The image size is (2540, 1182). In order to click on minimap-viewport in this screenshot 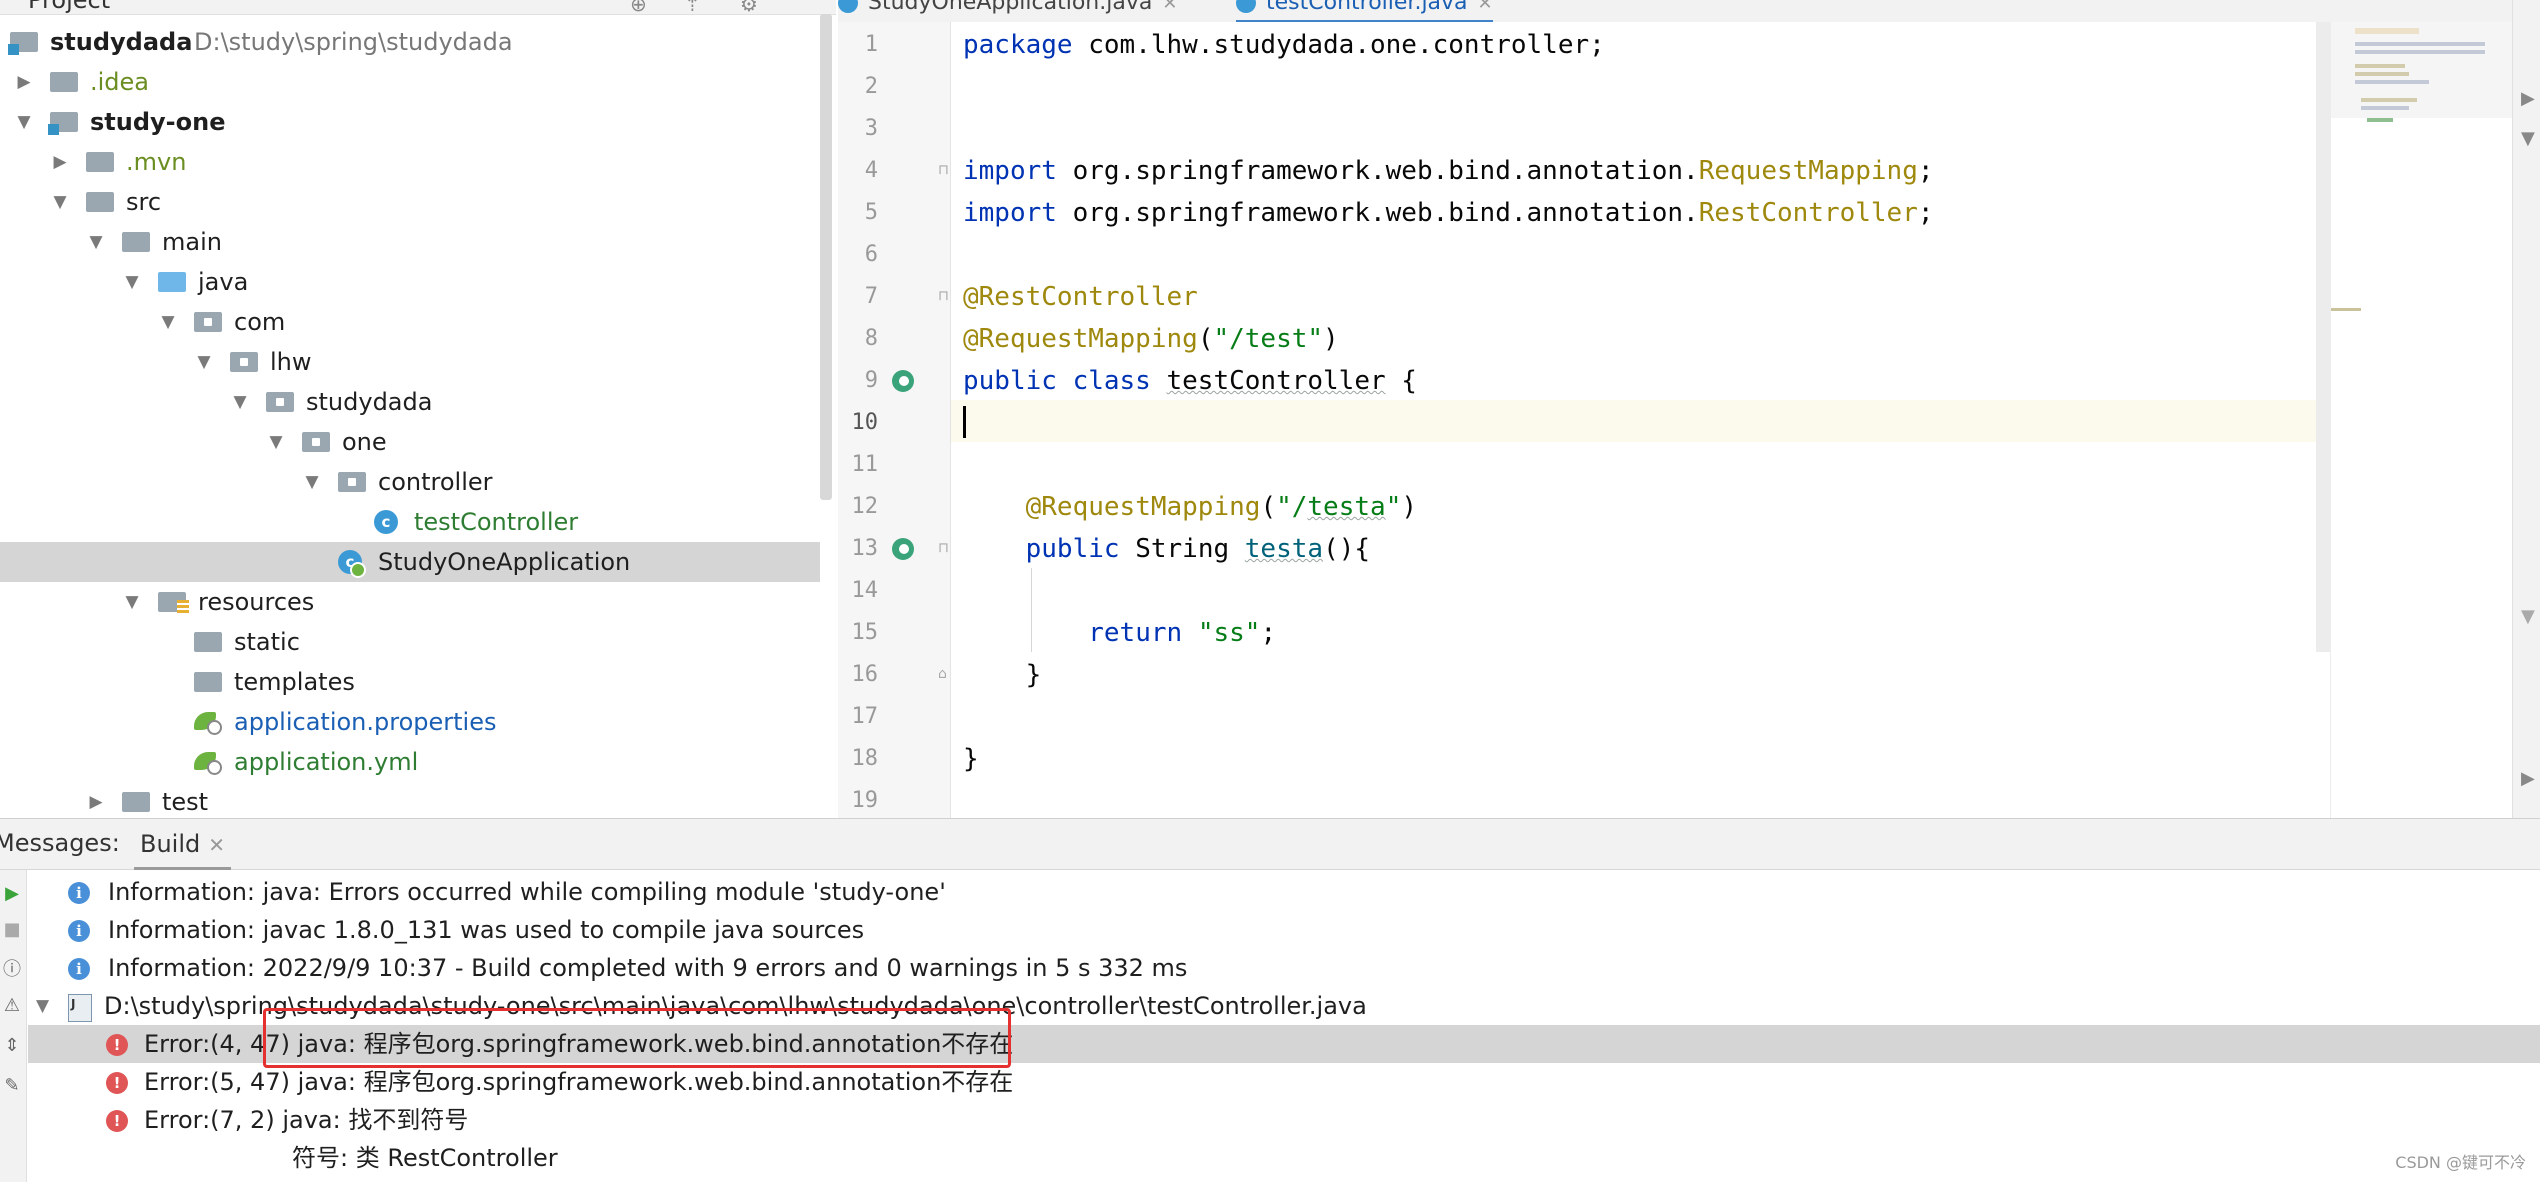, I will do `click(2421, 70)`.